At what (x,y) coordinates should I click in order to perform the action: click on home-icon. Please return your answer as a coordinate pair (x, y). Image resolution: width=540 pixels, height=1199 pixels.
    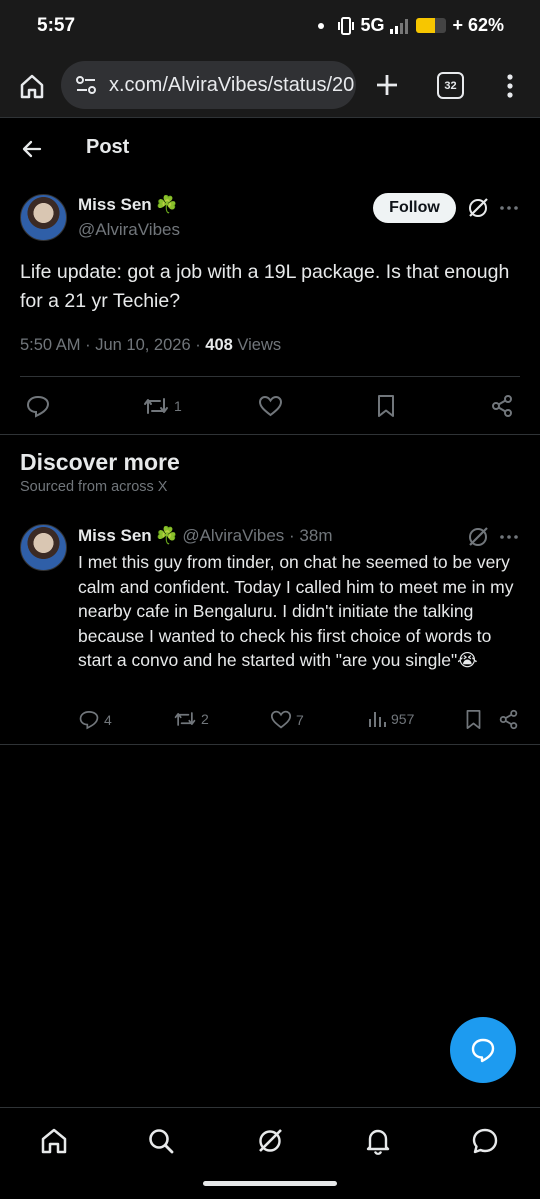
    Looking at the image, I should click on (54, 1141).